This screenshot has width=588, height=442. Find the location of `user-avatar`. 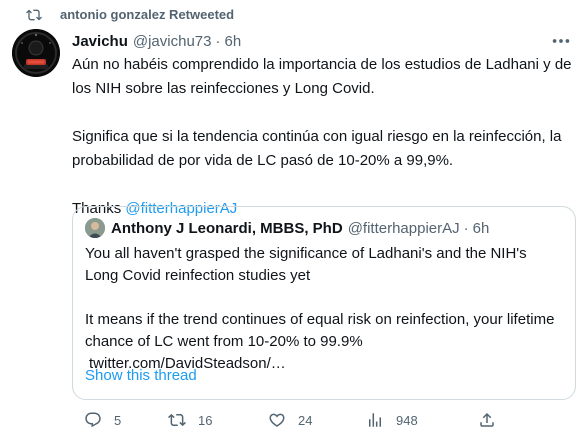

user-avatar is located at coordinates (36, 53).